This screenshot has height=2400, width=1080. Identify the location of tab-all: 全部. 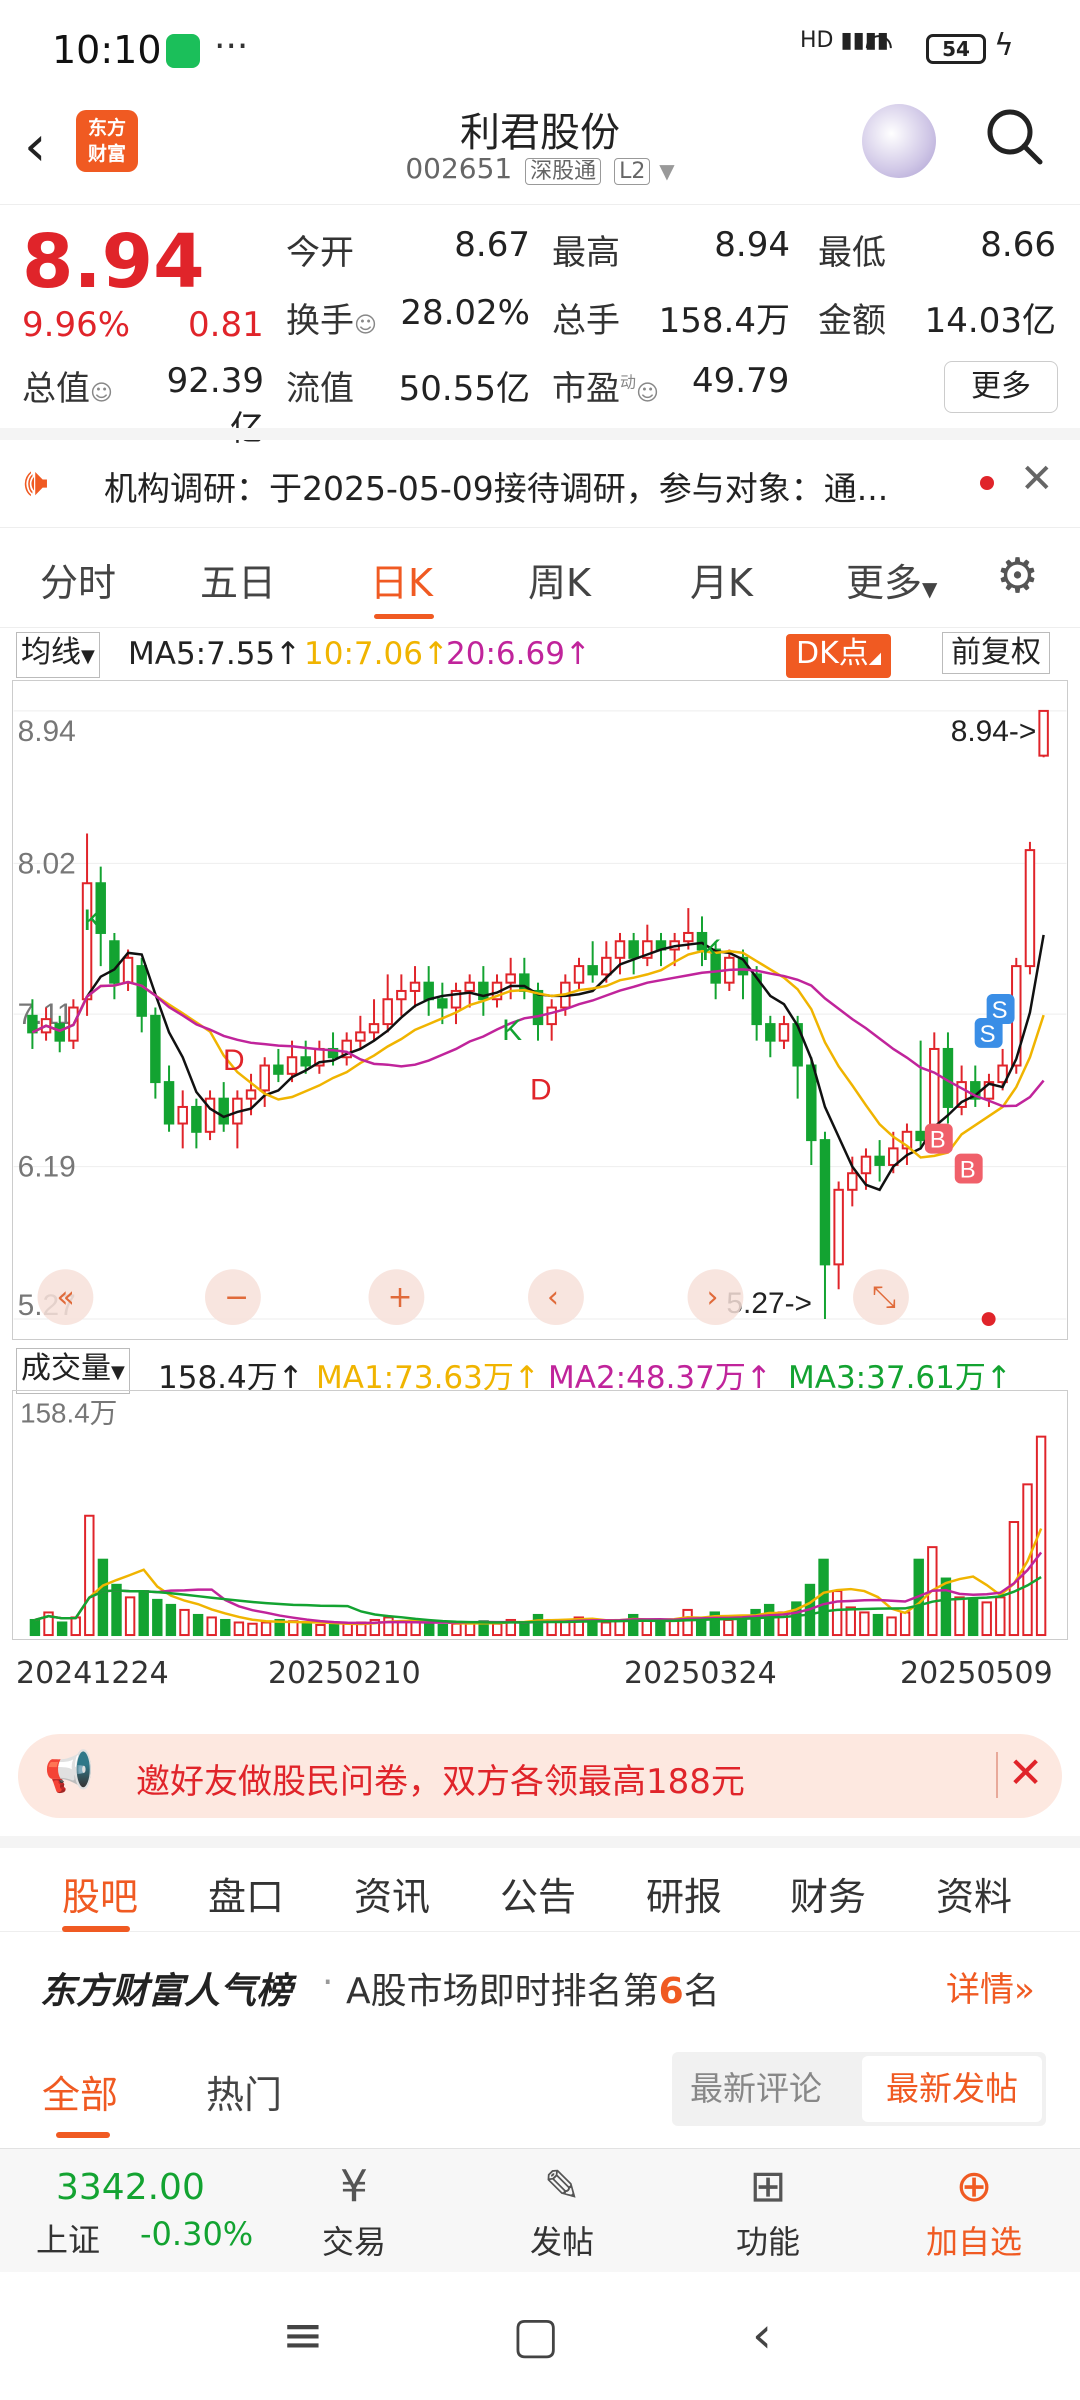
(80, 2091).